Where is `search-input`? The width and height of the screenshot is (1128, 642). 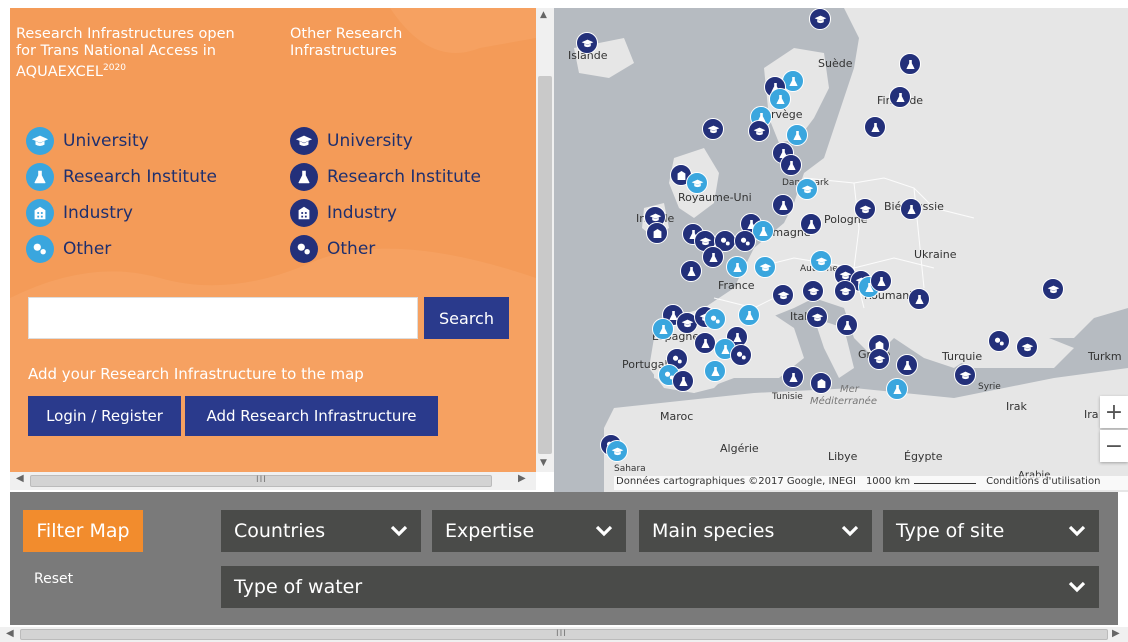 search-input is located at coordinates (223, 318).